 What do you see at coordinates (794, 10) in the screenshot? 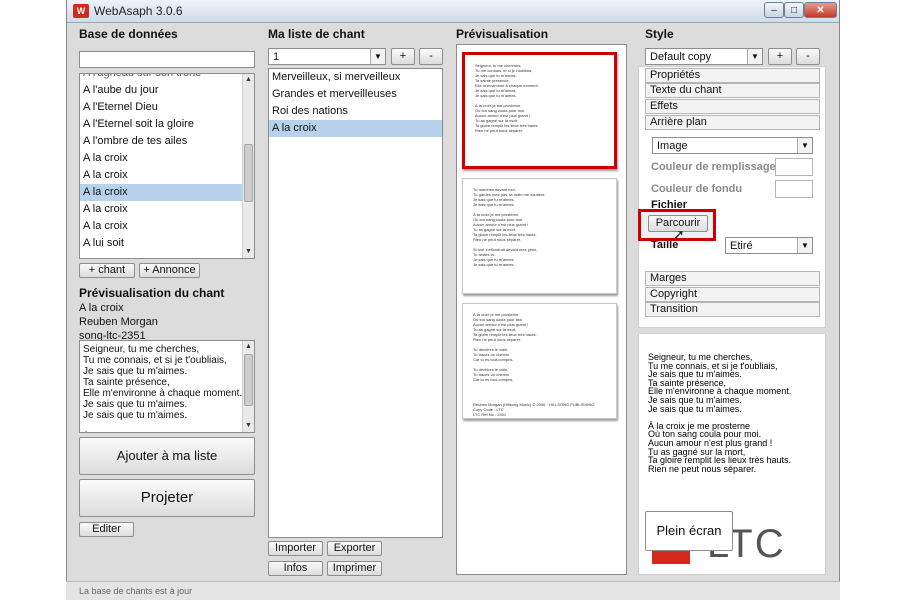
I see `maximize-button: □` at bounding box center [794, 10].